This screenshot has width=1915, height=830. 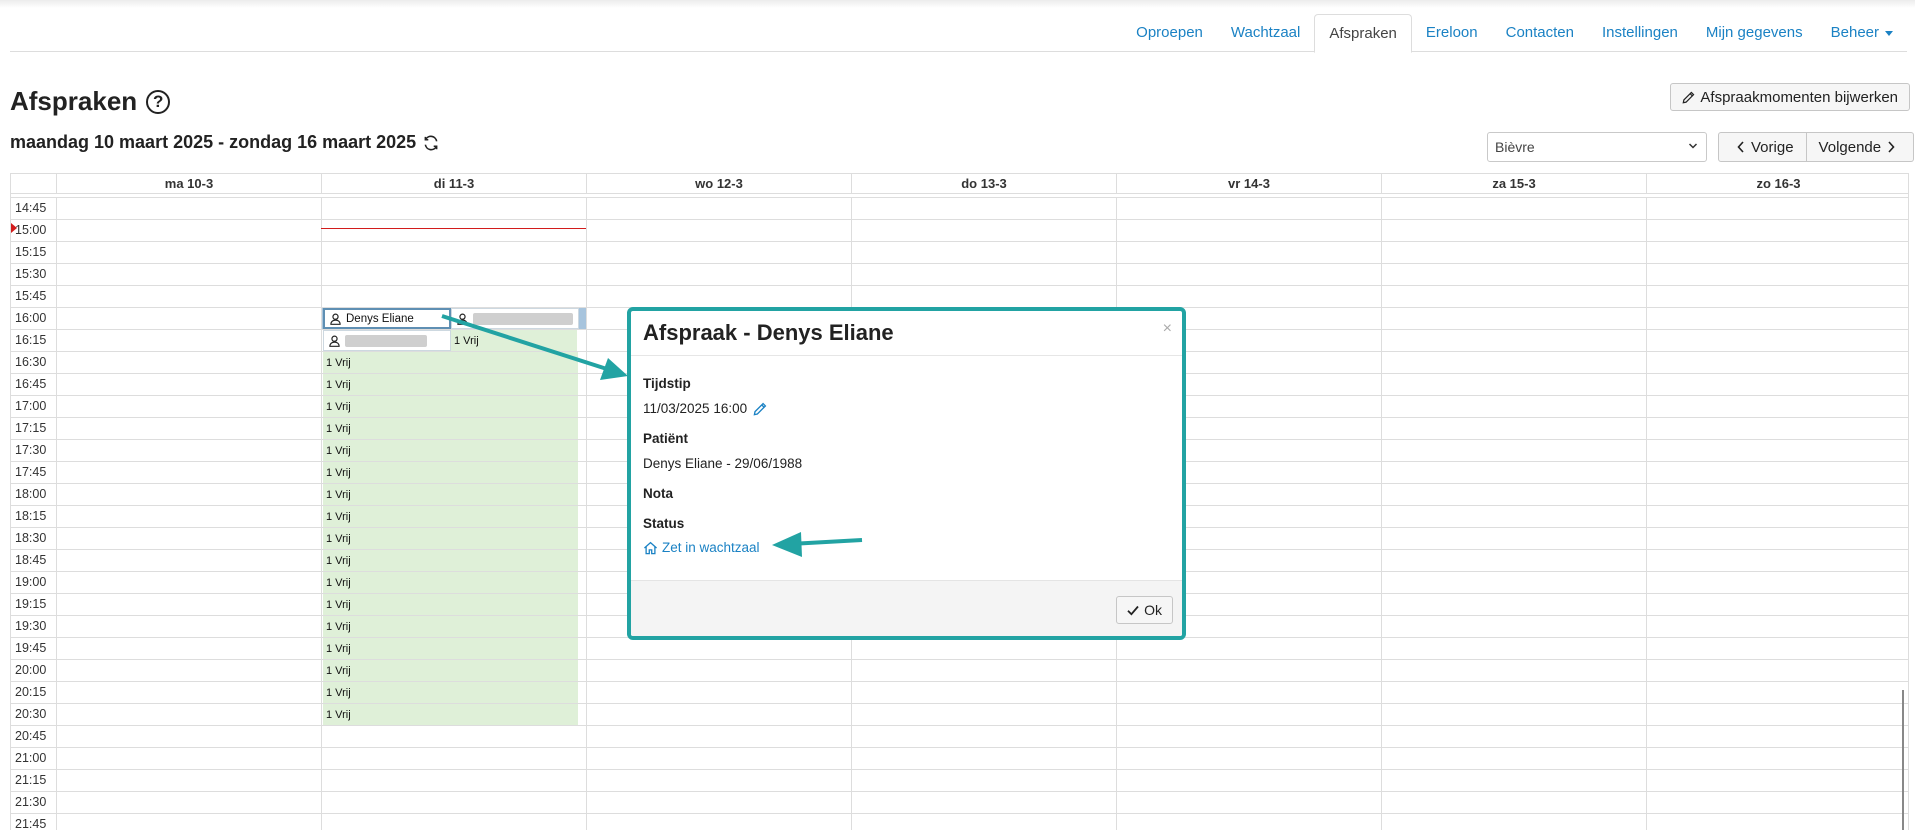 I want to click on time-row: 21:15, so click(x=959, y=780).